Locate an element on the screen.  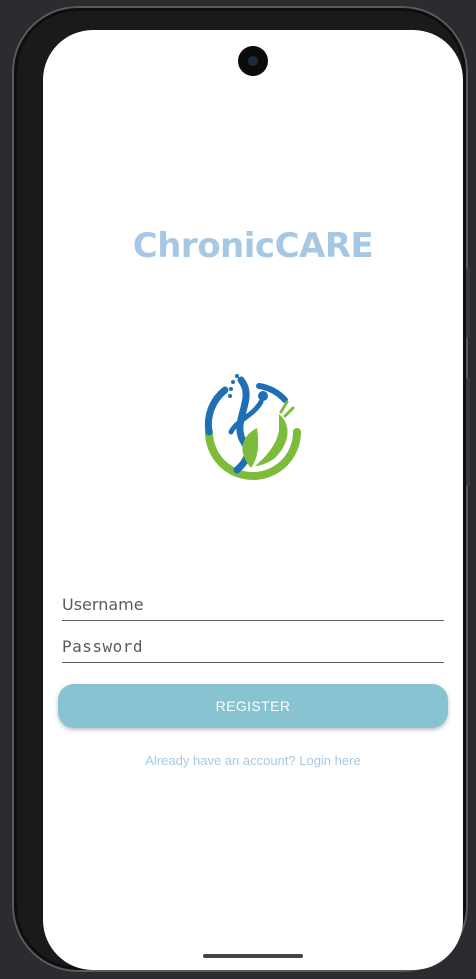
front-camera is located at coordinates (253, 61).